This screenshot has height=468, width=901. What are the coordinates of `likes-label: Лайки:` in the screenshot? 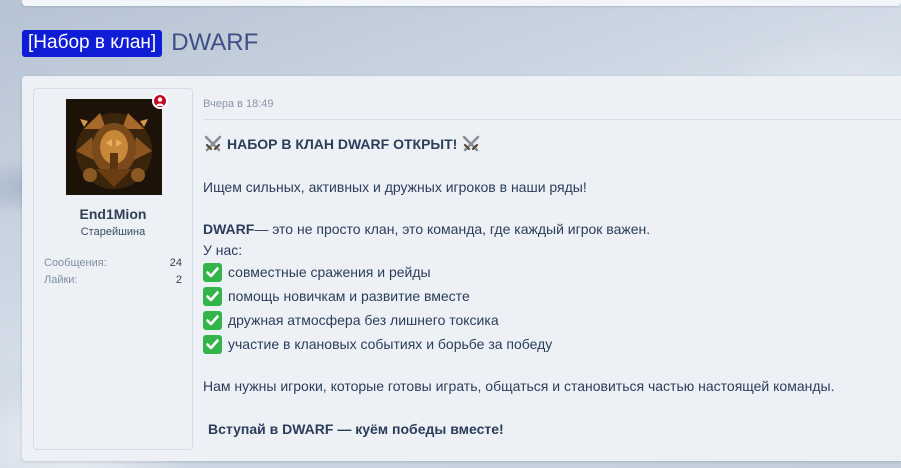 It's located at (61, 280).